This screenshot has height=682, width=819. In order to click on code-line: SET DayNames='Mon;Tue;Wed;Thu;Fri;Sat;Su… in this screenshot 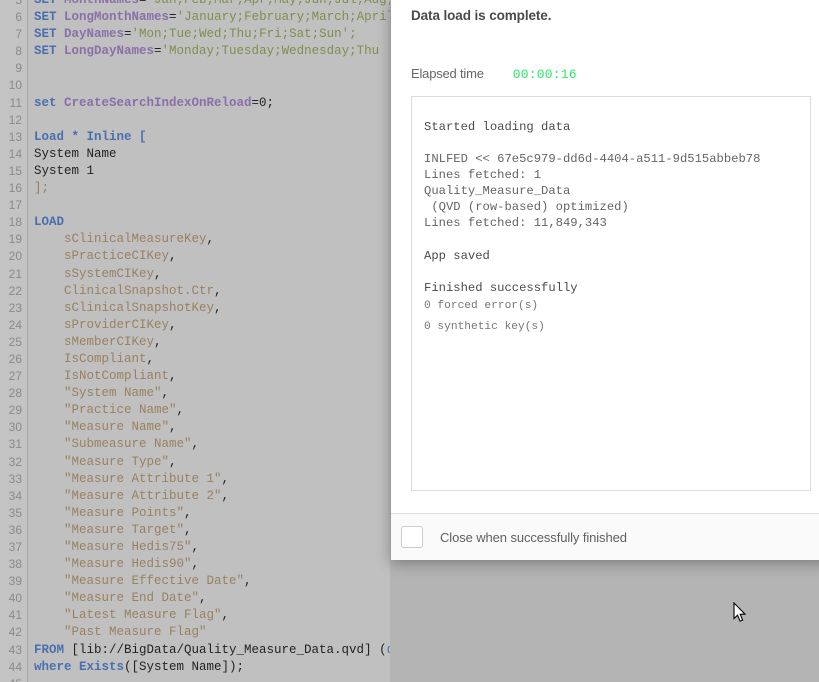, I will do `click(209, 34)`.